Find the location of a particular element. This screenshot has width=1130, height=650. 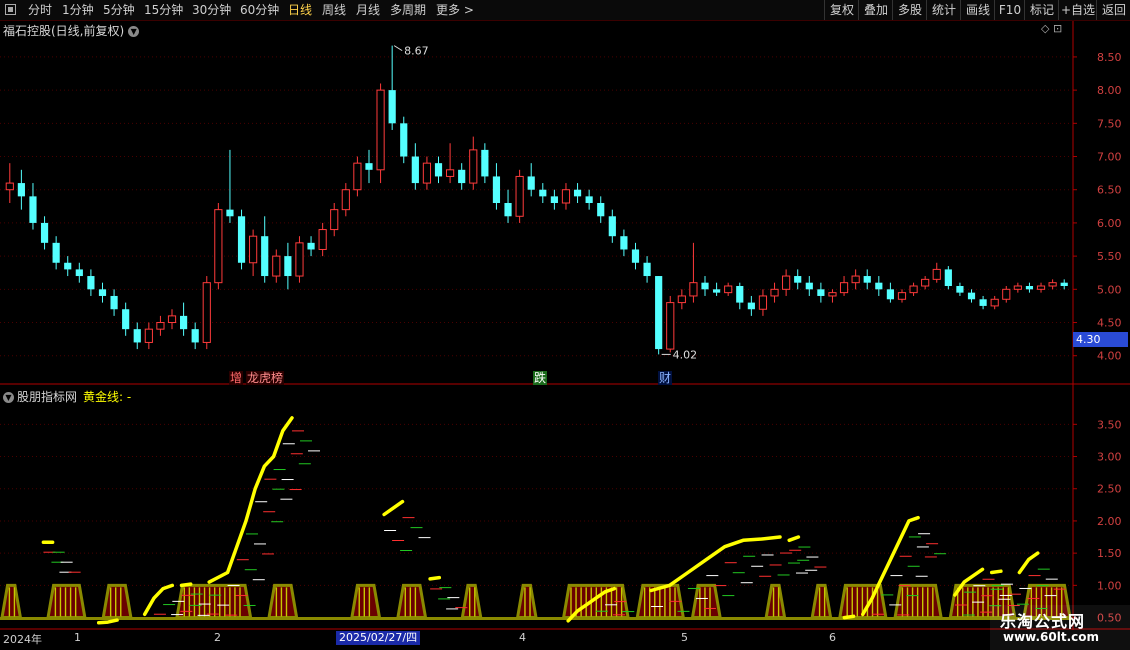

period-tab: 多周期 is located at coordinates (408, 10).